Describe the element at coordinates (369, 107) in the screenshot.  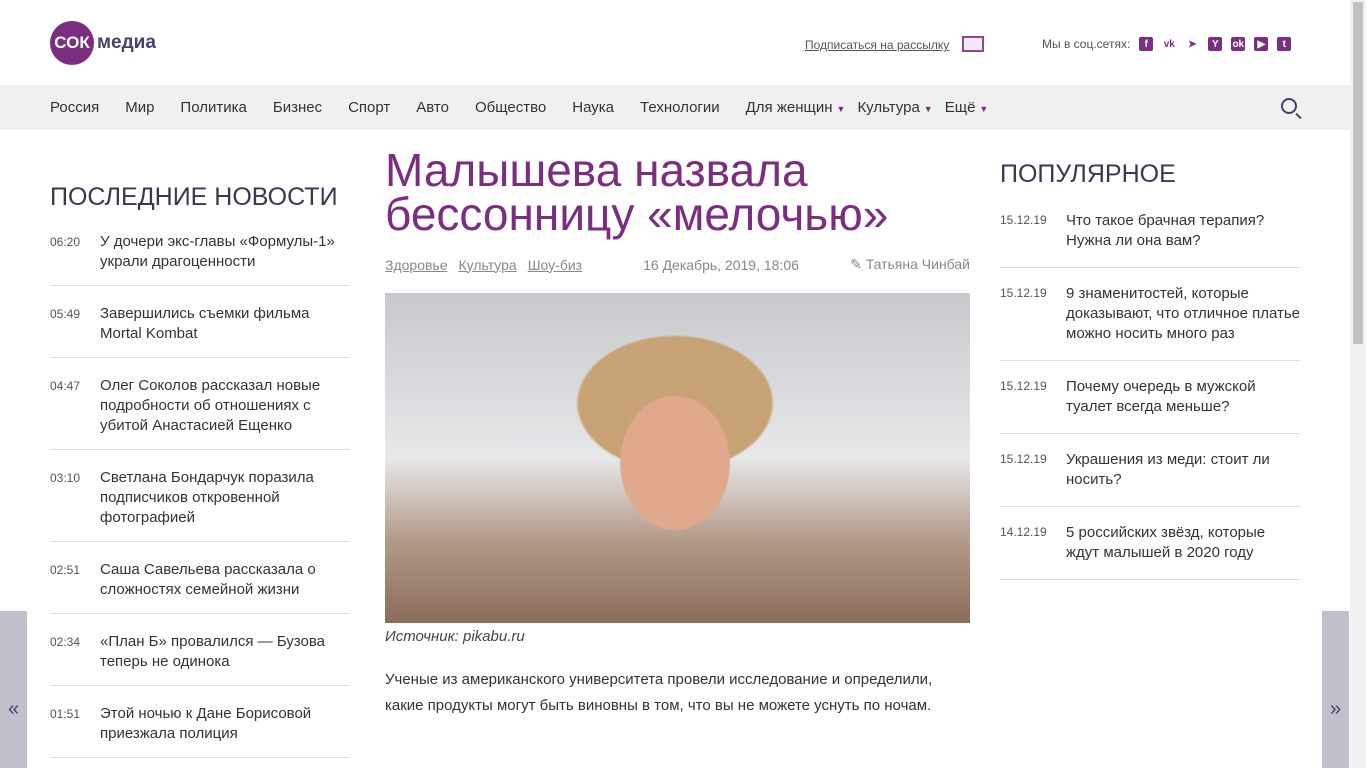
I see `nav-sport: Спорт` at that location.